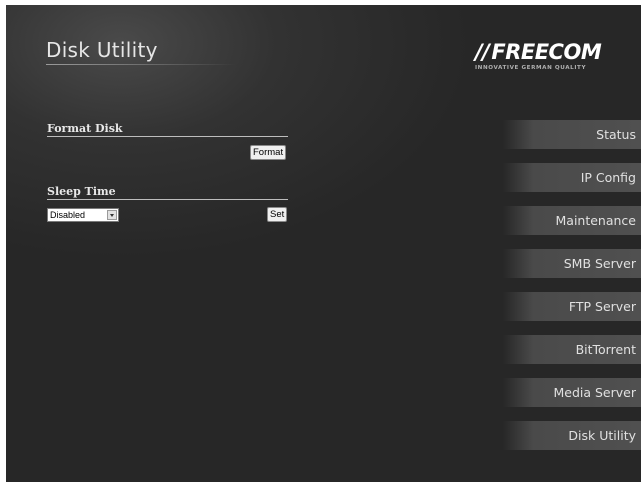  Describe the element at coordinates (572, 220) in the screenshot. I see `nav-item-maintenance: Maintenance` at that location.